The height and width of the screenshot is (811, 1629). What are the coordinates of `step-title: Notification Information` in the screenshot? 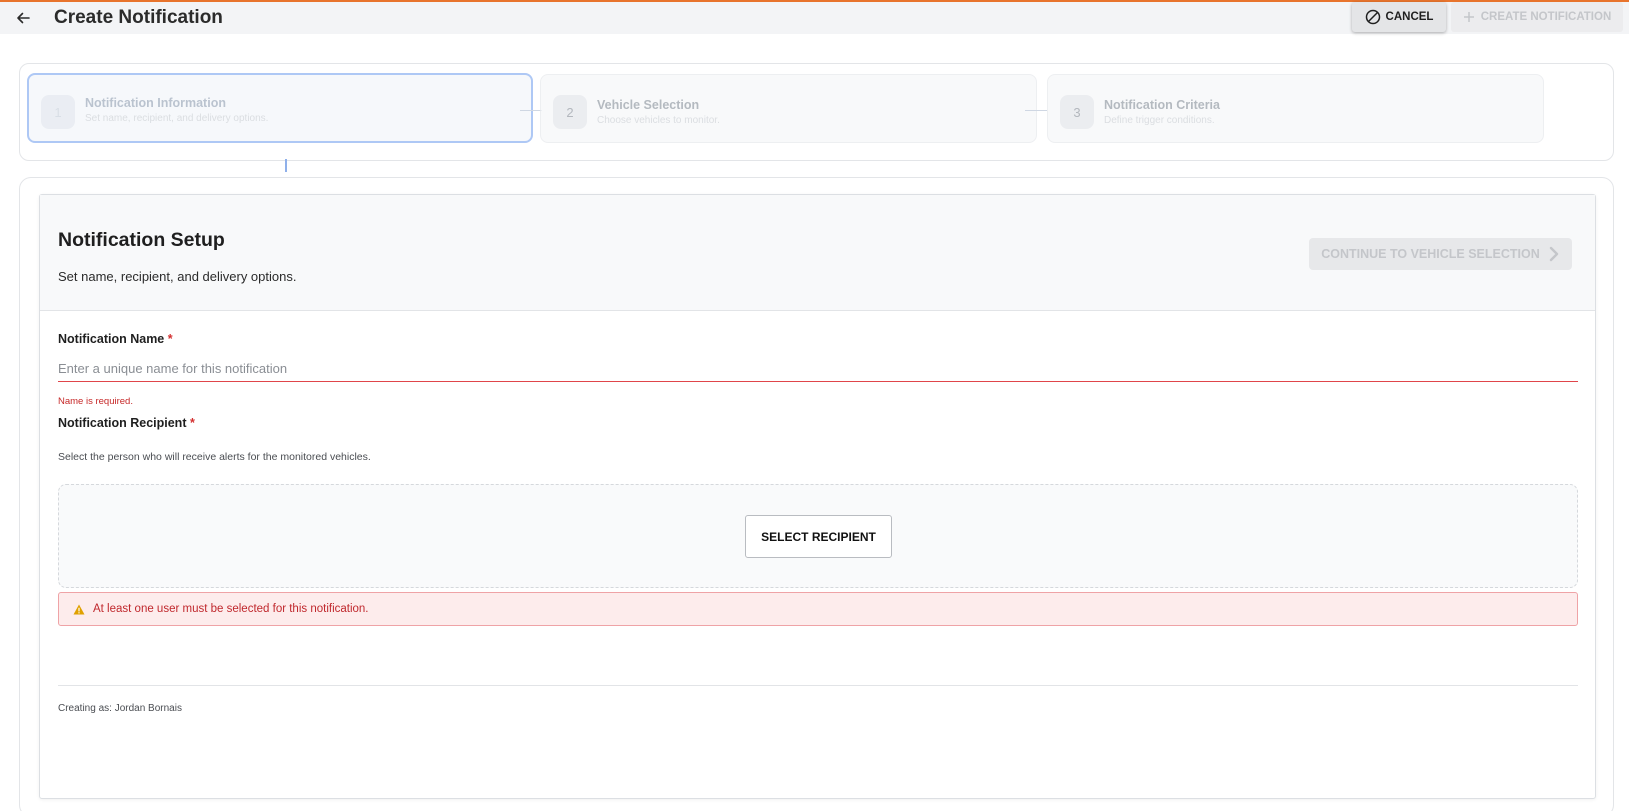 It's located at (155, 103).